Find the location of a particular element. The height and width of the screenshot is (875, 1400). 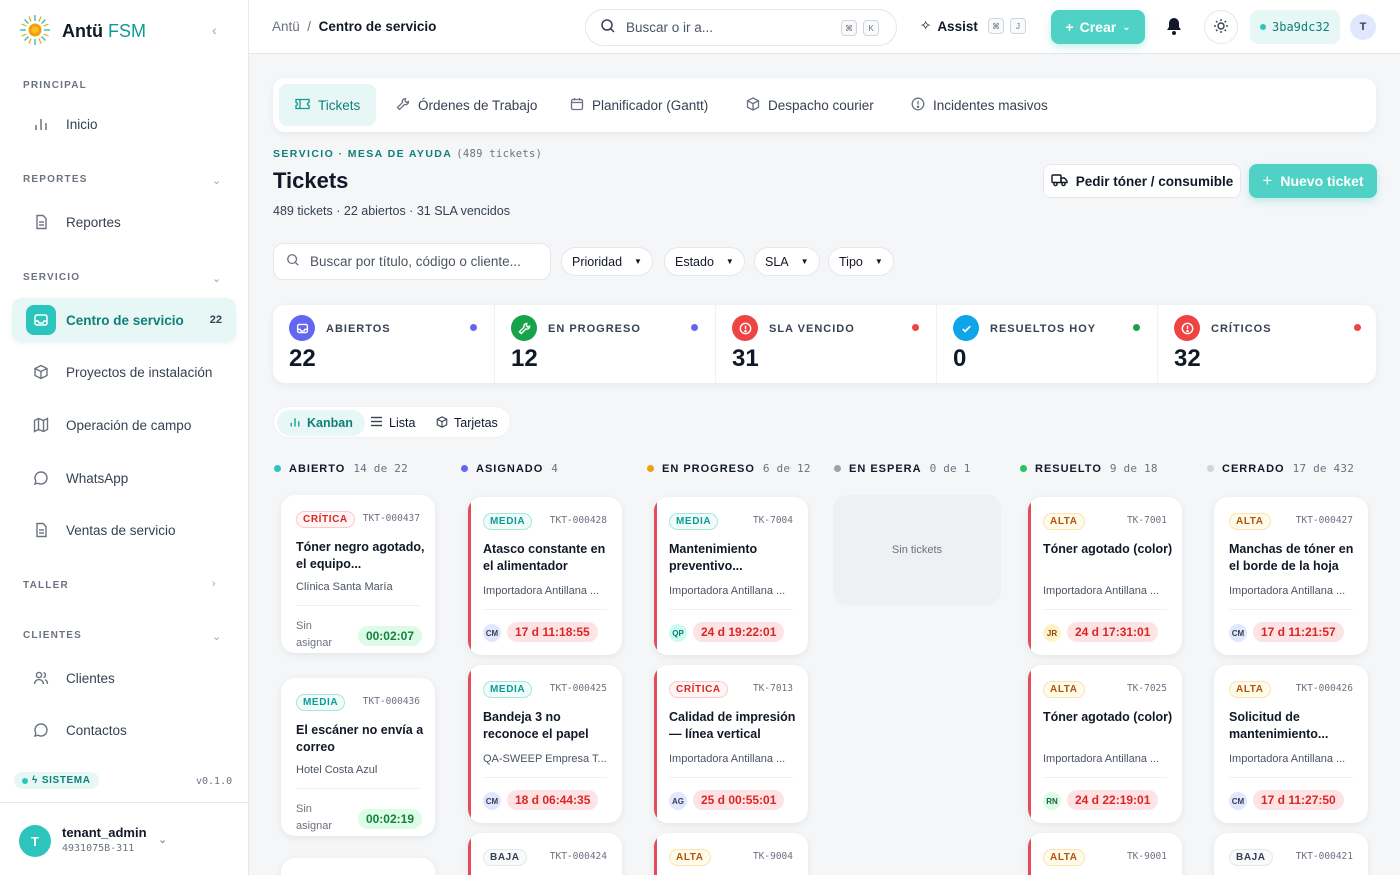

sla-timer: 17 d 11:18:55 is located at coordinates (552, 632).